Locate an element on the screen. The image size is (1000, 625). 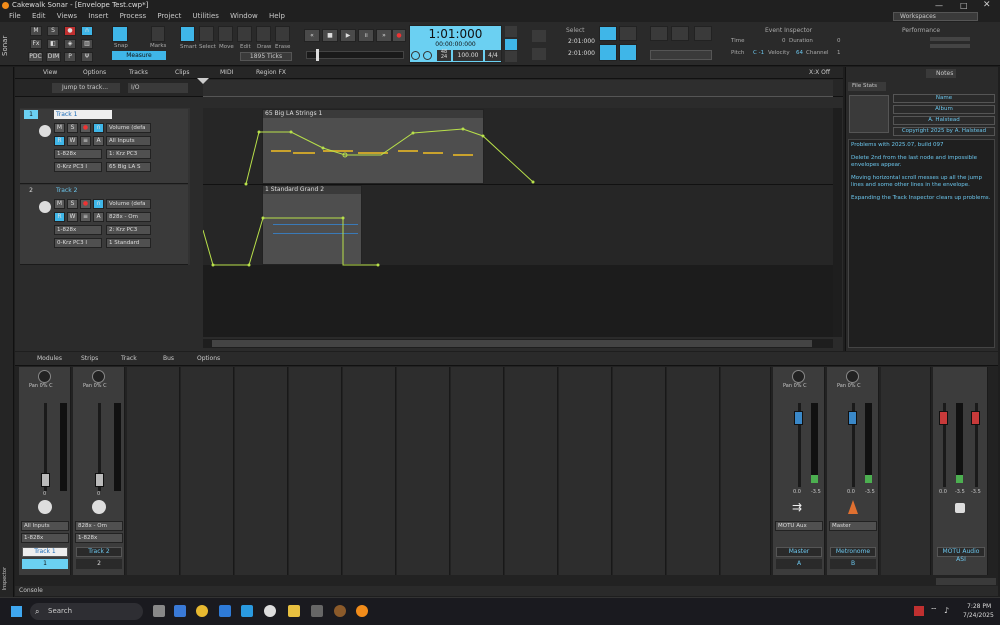
rewind-button: « is located at coordinates (312, 35).